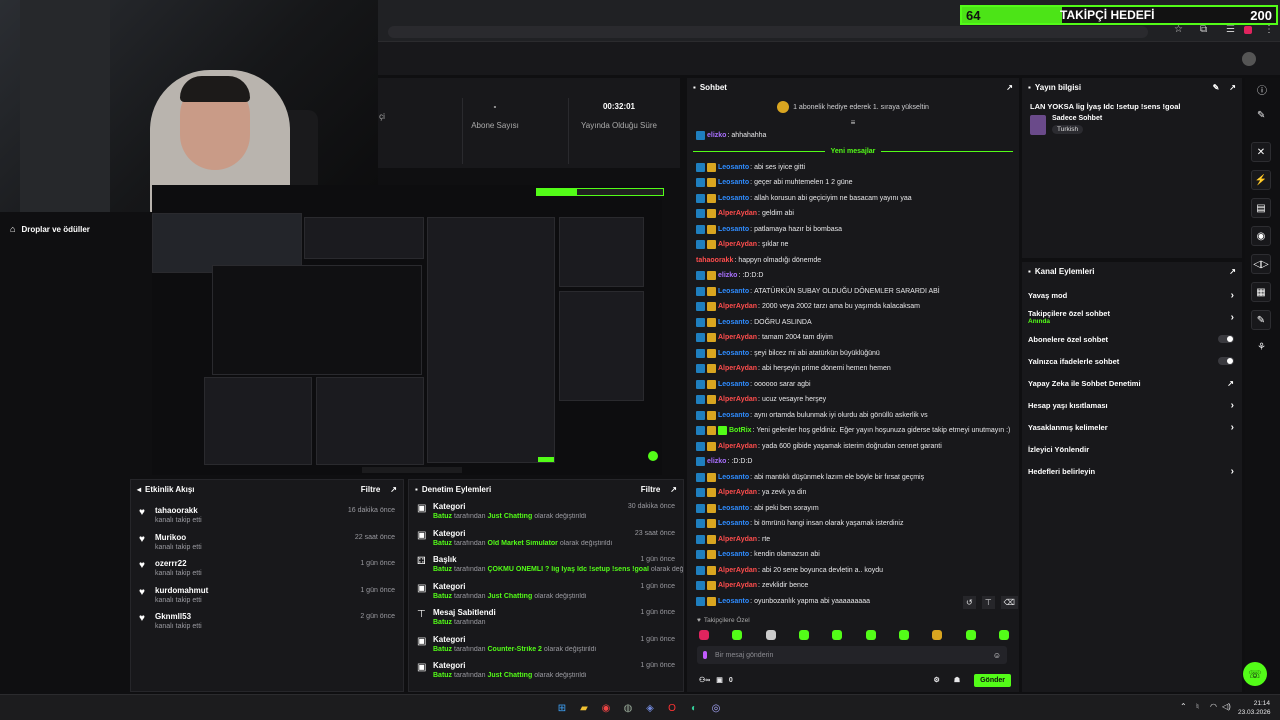 Image resolution: width=1280 pixels, height=720 pixels. What do you see at coordinates (853, 123) in the screenshot?
I see `filter-icon: ≡` at bounding box center [853, 123].